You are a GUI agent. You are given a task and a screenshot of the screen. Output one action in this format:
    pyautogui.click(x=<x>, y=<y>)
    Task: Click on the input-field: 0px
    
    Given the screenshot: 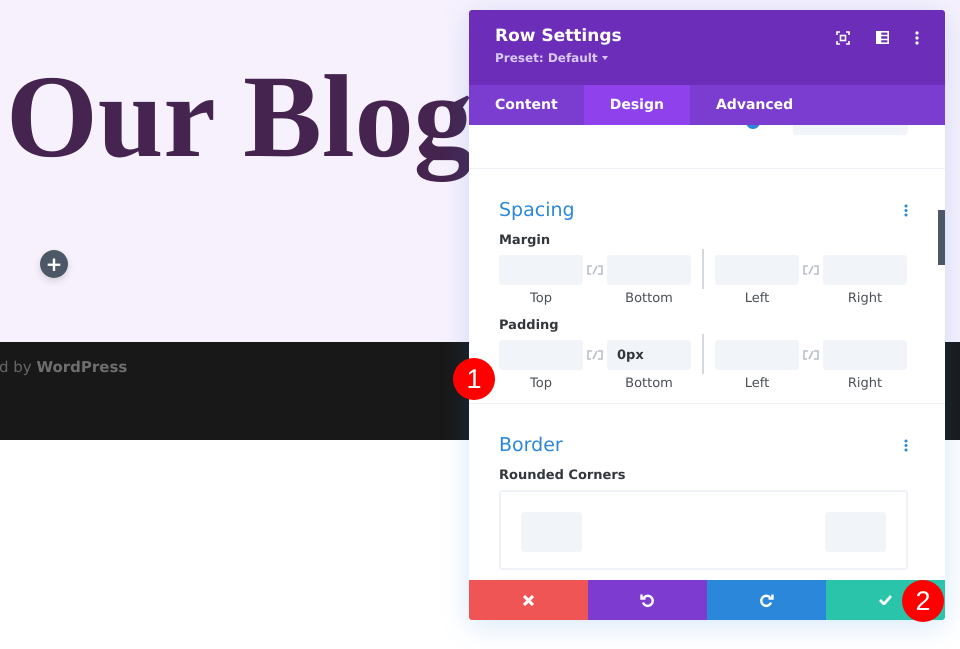 What is the action you would take?
    pyautogui.click(x=649, y=355)
    